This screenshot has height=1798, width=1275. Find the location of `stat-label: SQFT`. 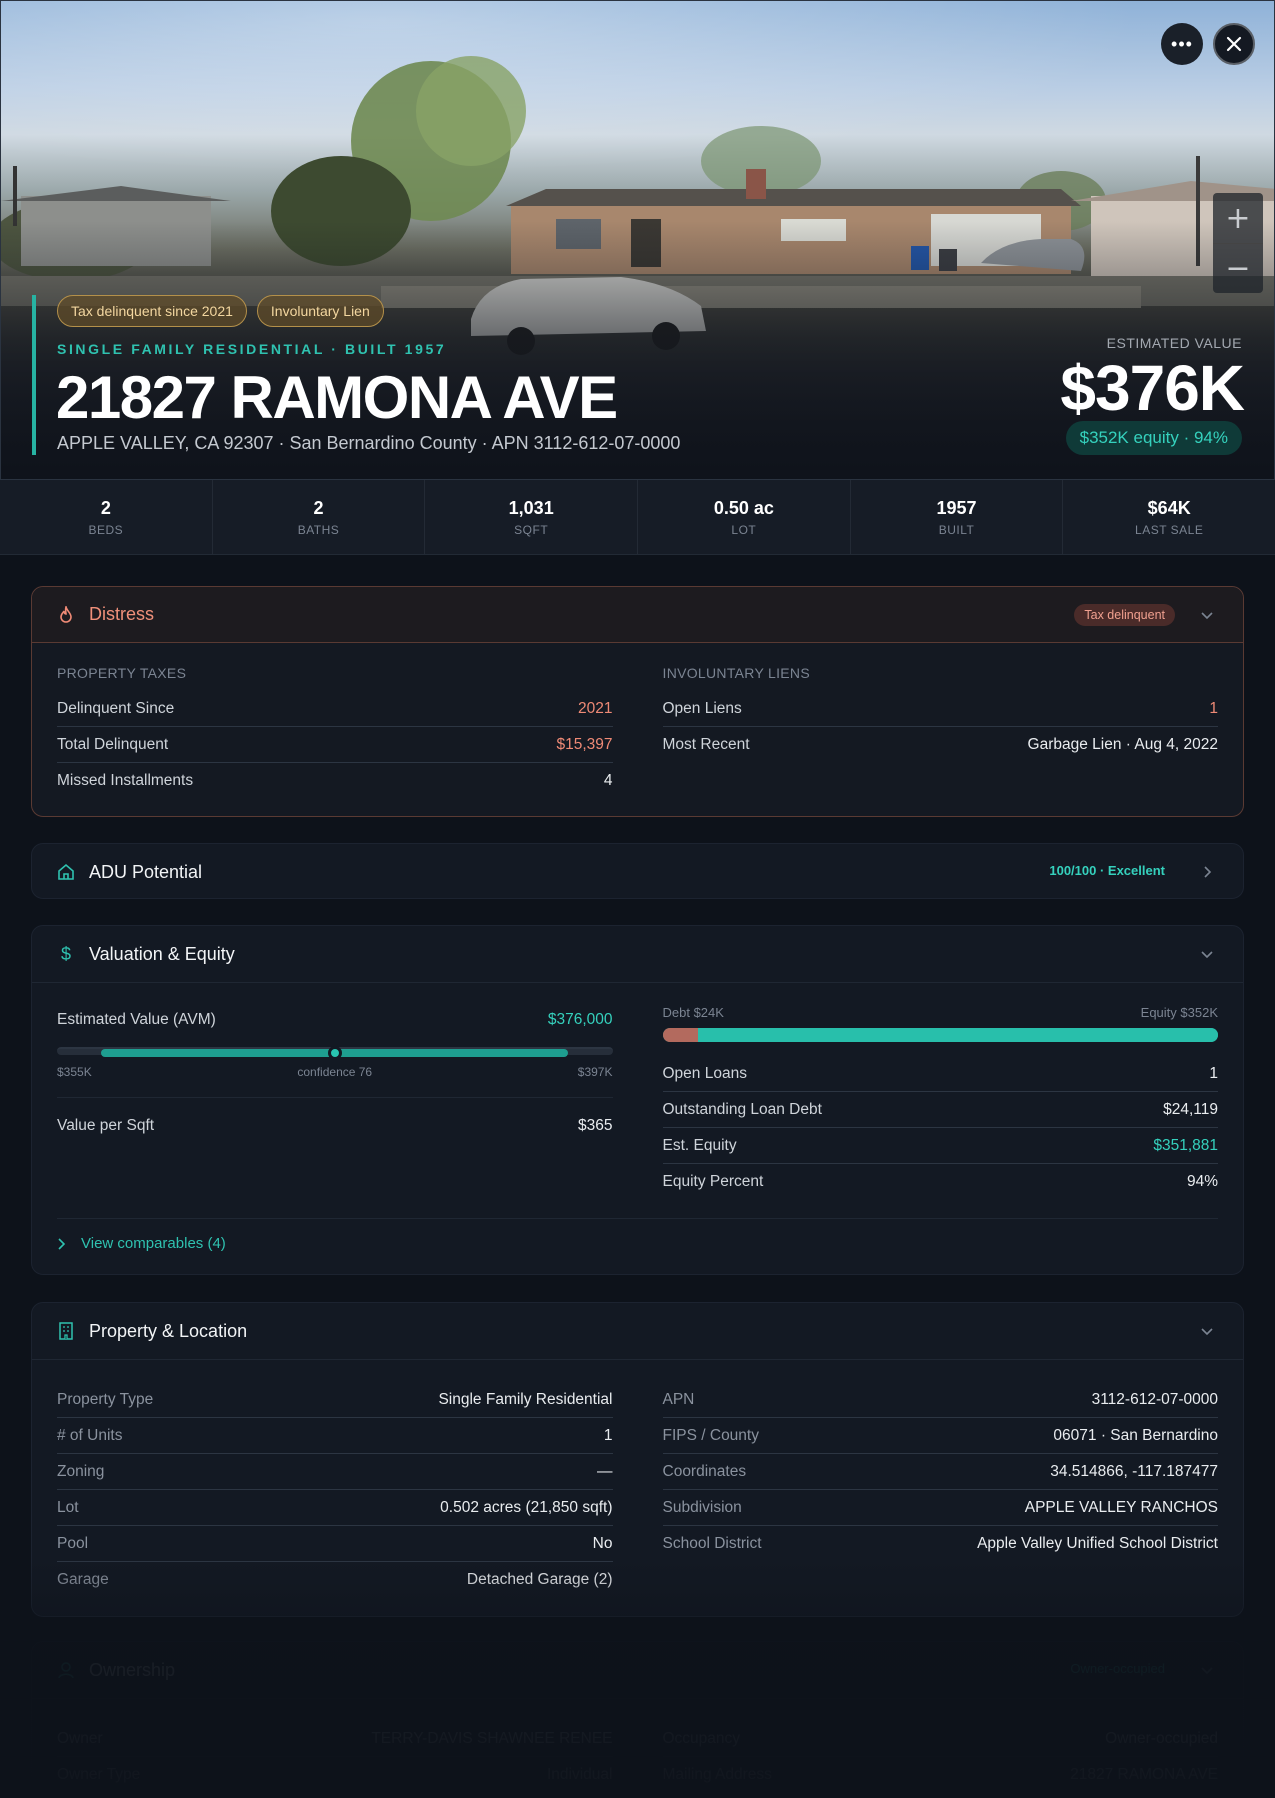

stat-label: SQFT is located at coordinates (531, 530).